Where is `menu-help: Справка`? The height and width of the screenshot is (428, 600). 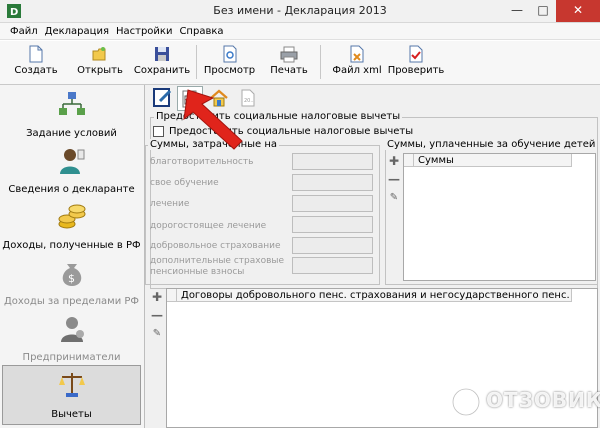
menu-help: Справка is located at coordinates (201, 31).